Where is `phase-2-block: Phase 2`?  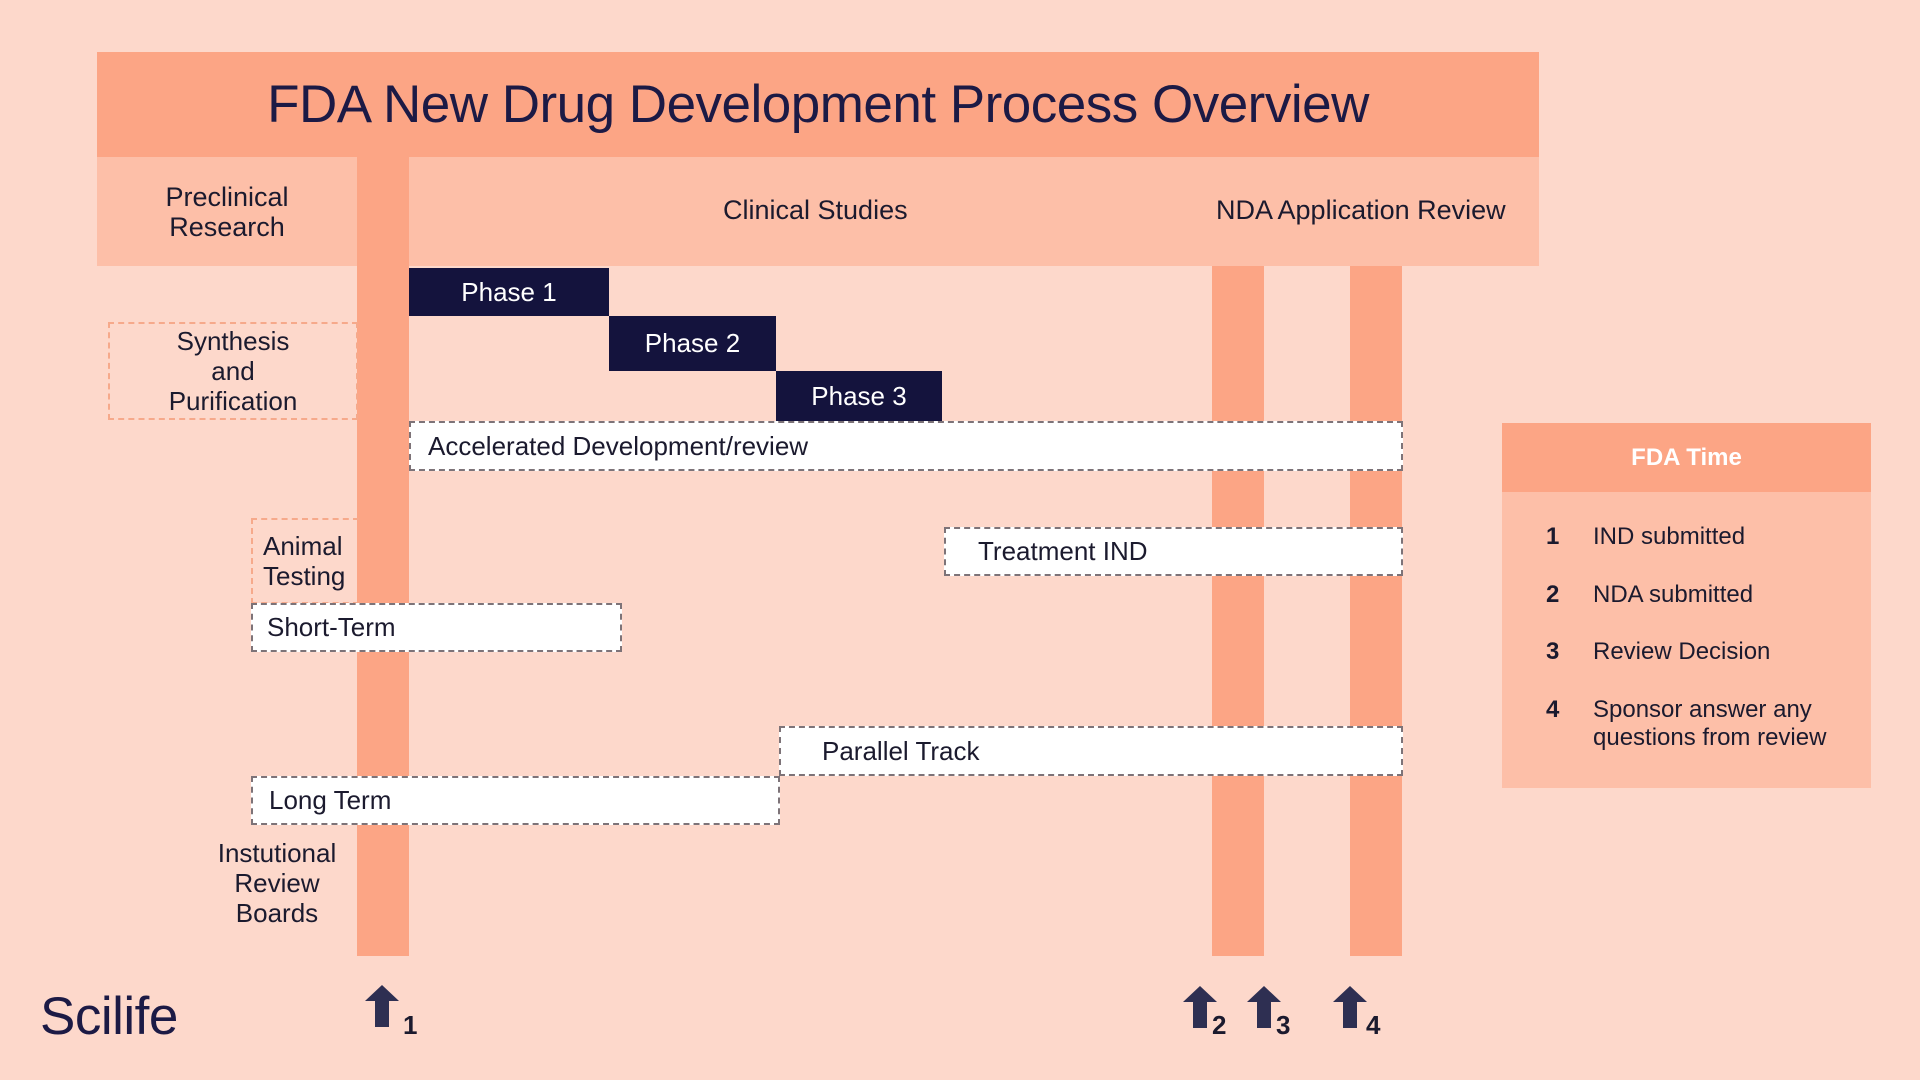 phase-2-block: Phase 2 is located at coordinates (692, 343).